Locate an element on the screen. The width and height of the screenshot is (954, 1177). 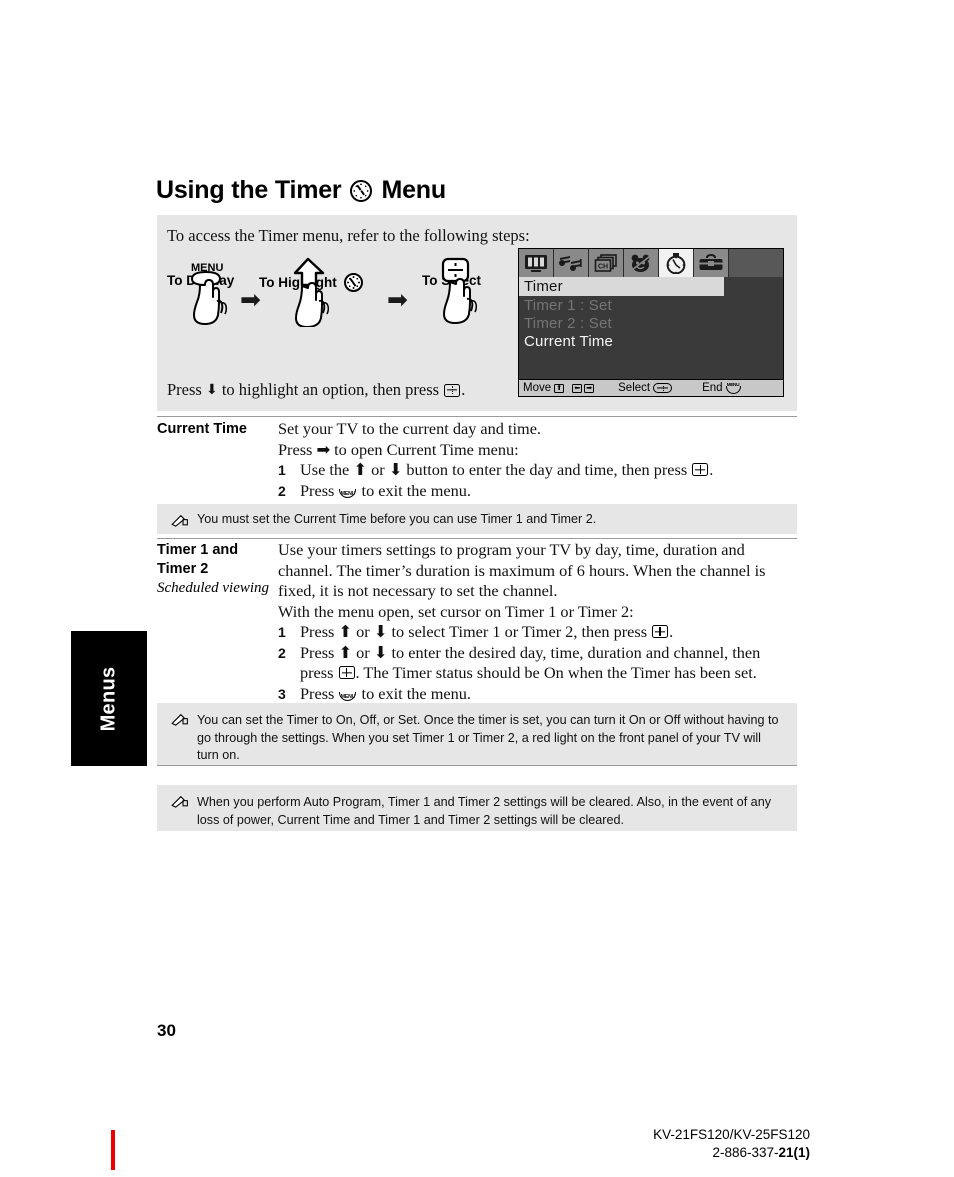
menu-button-icon-cap is located at coordinates (733, 389).